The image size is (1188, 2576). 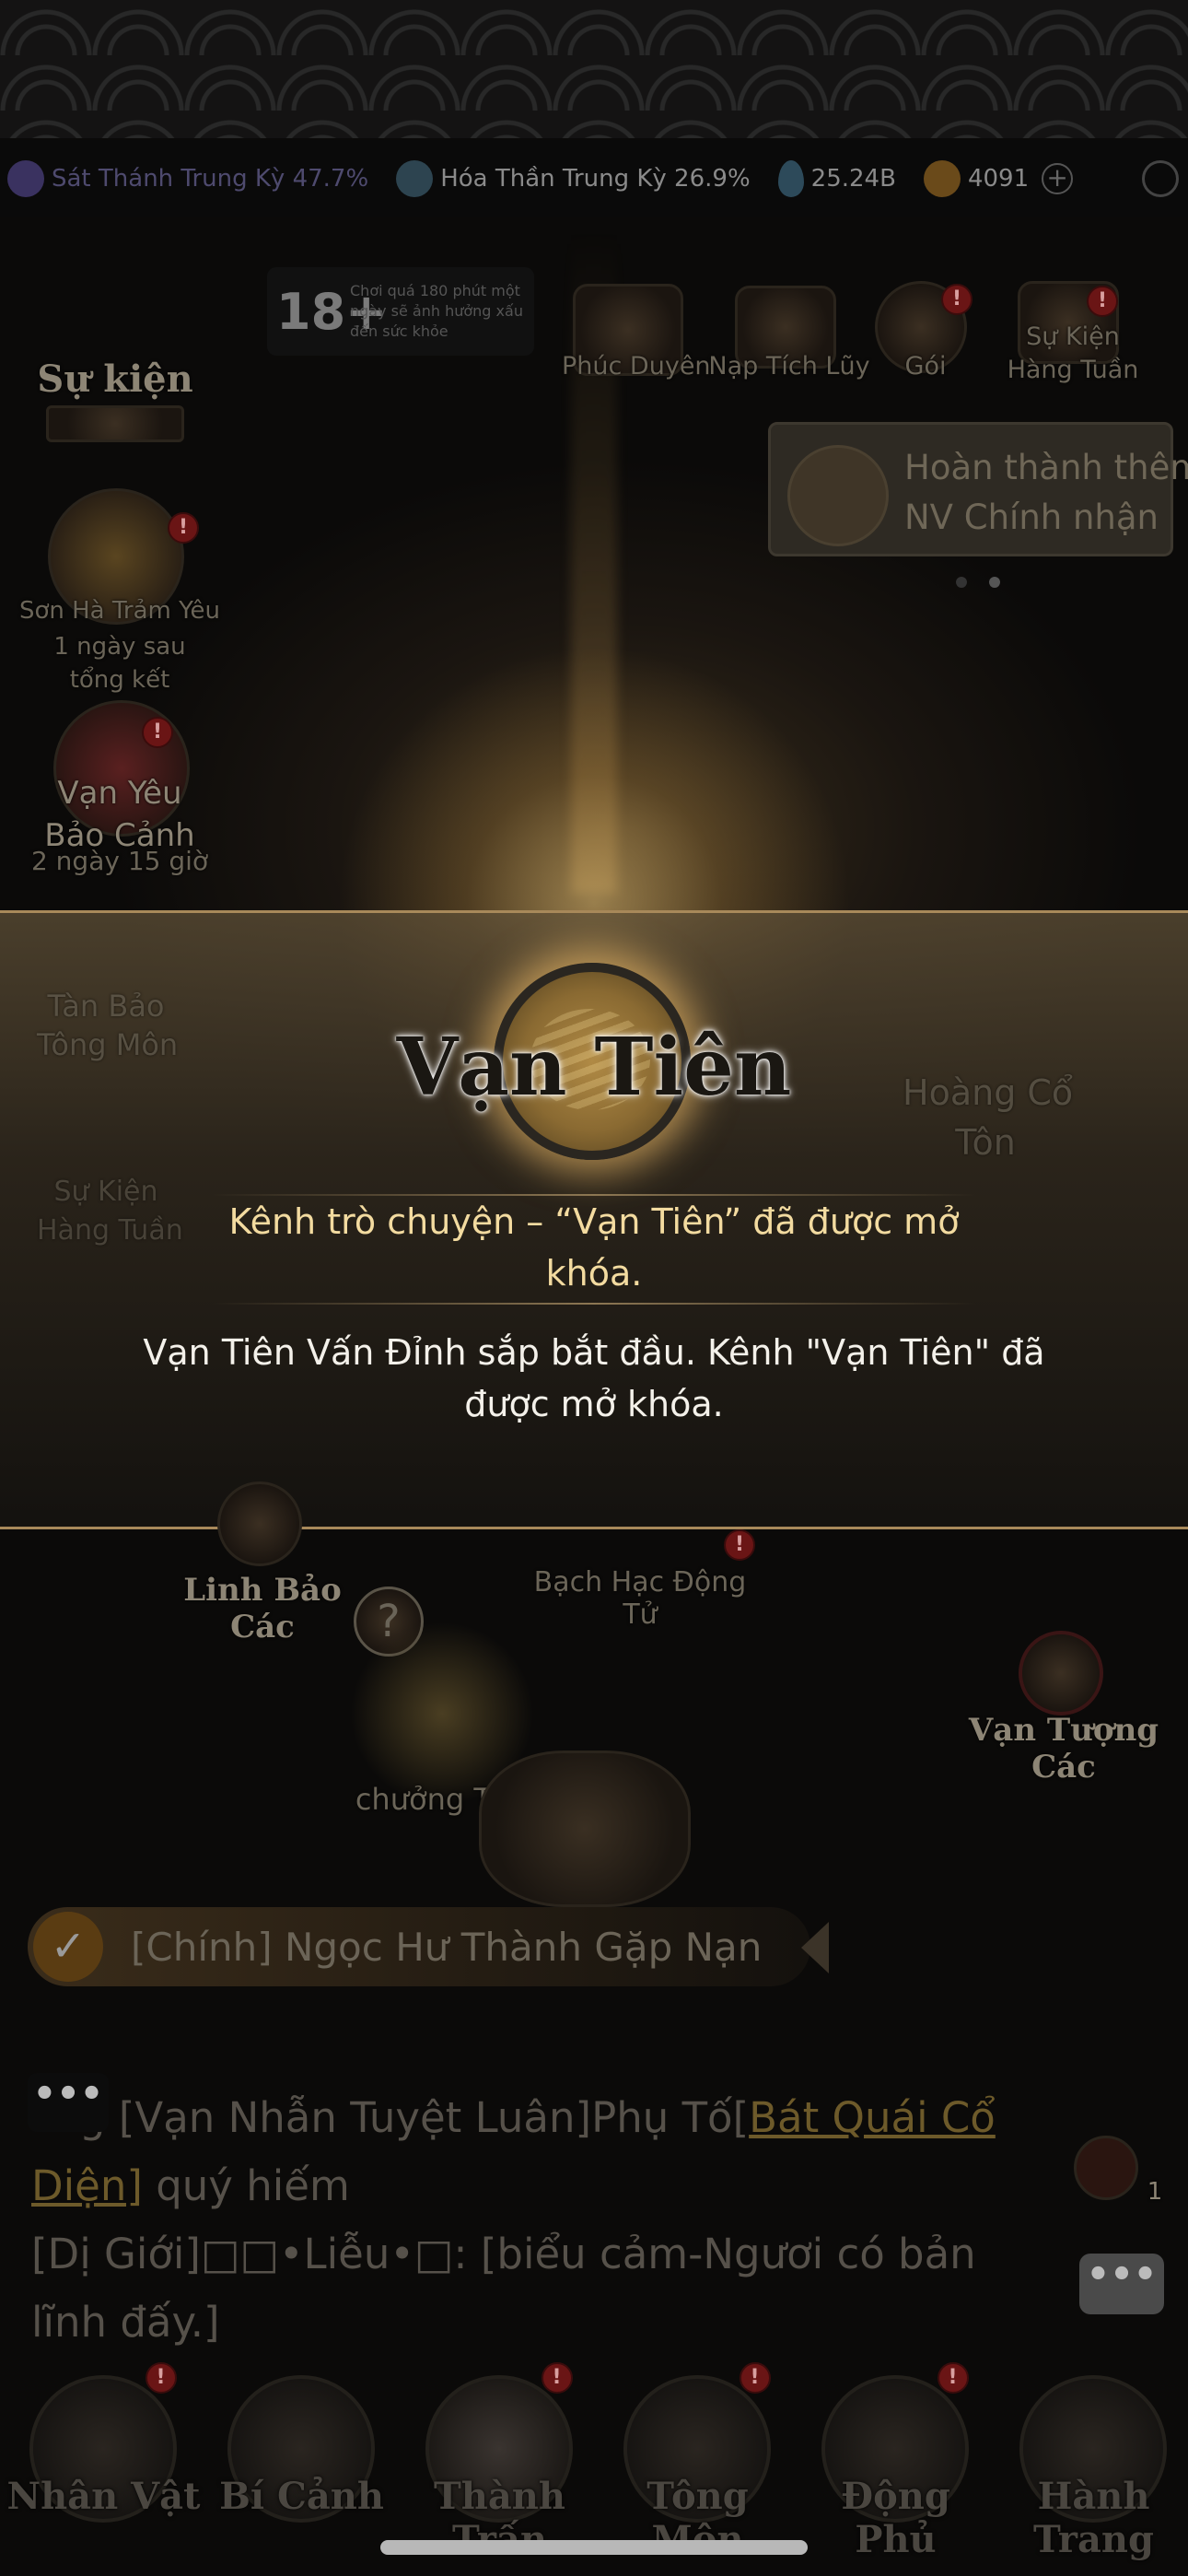 What do you see at coordinates (838, 495) in the screenshot?
I see `horse-icon` at bounding box center [838, 495].